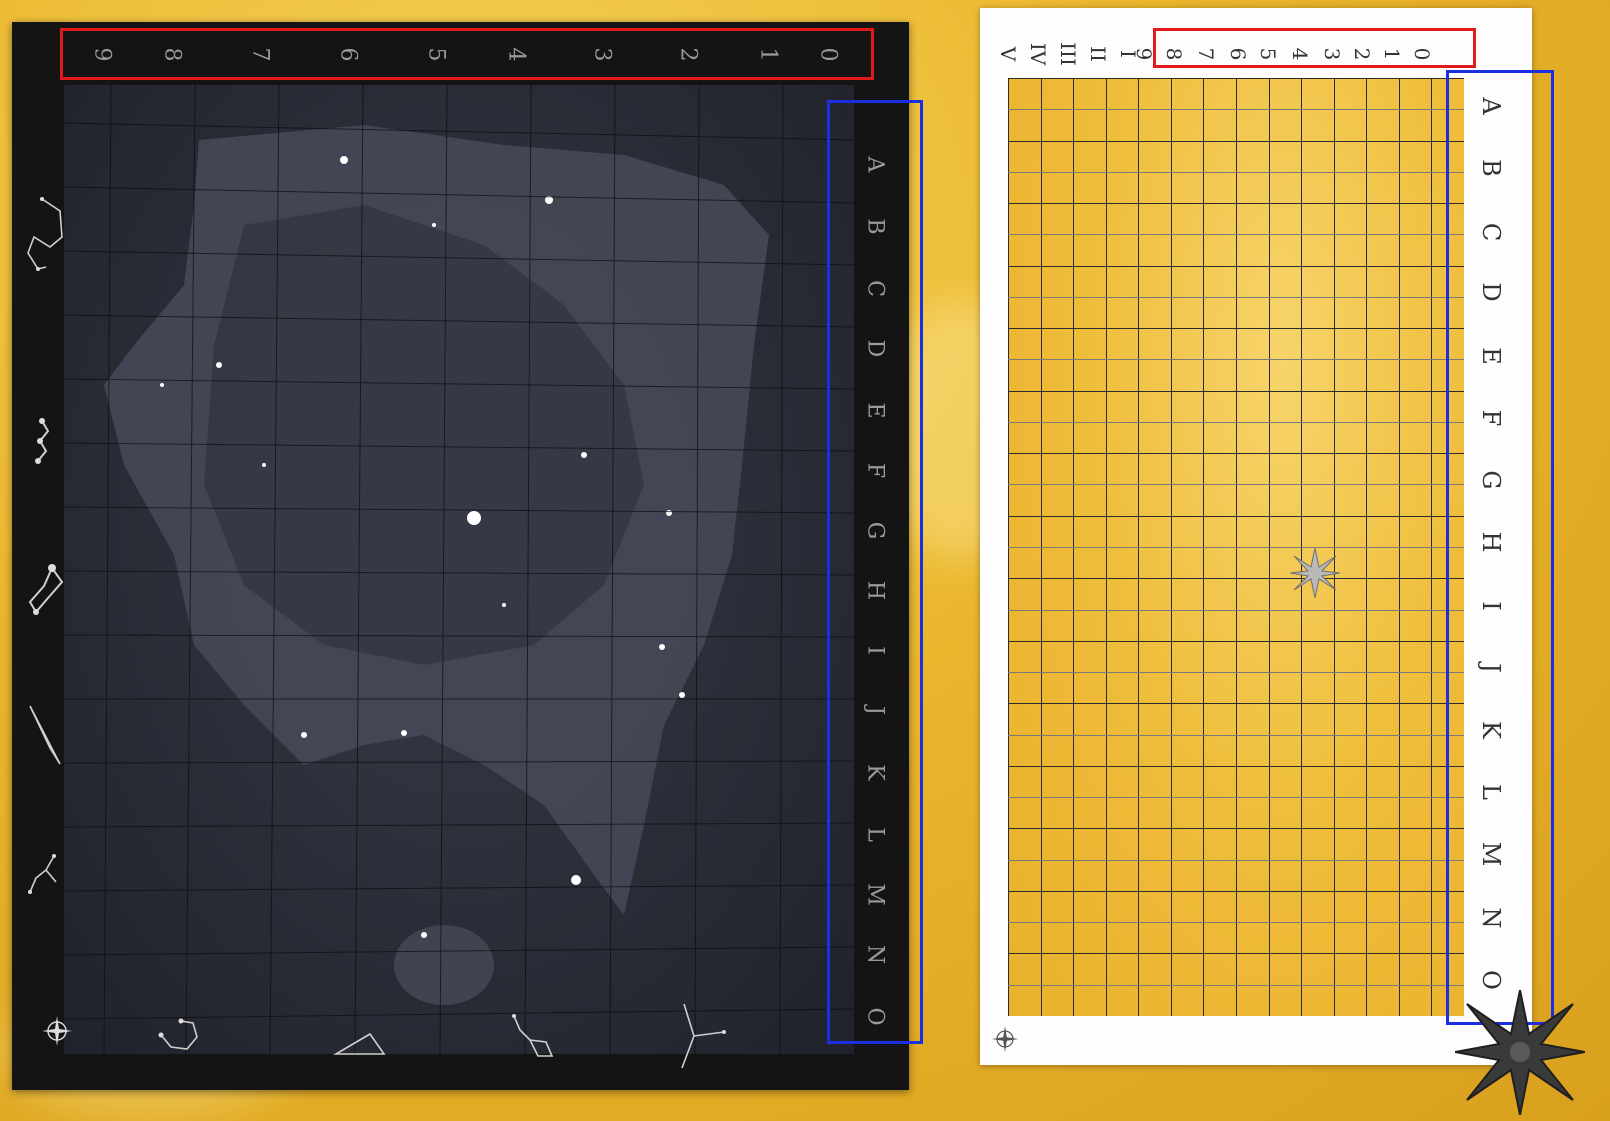  Describe the element at coordinates (467, 54) in the screenshot. I see `highlight-column-numbers` at that location.